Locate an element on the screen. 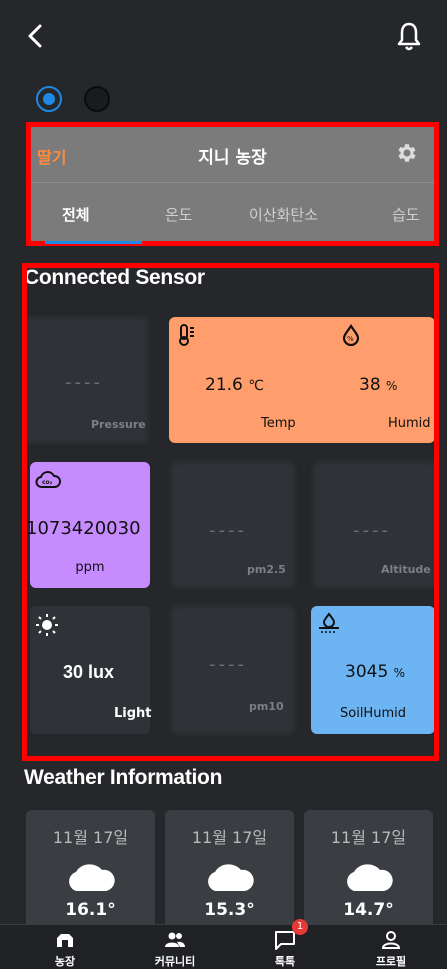 The height and width of the screenshot is (969, 447). notification-button is located at coordinates (409, 36).